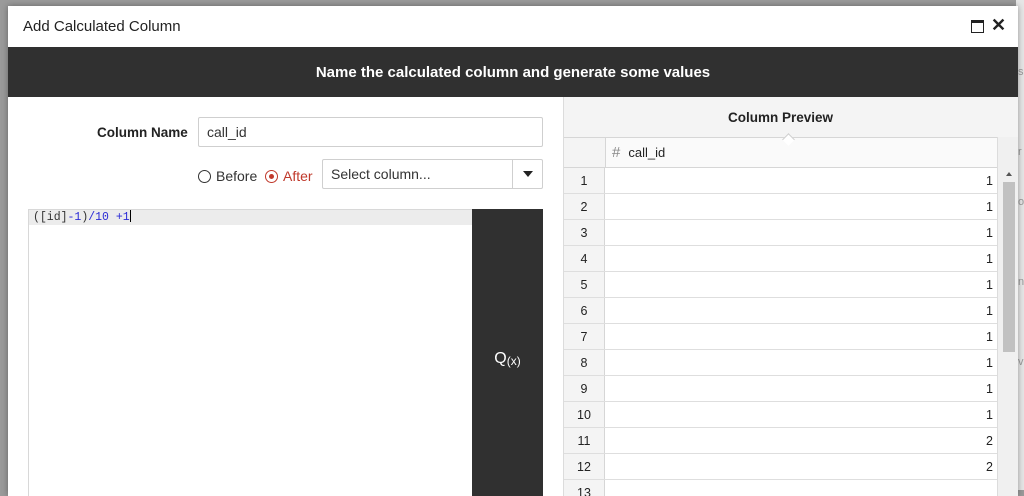  What do you see at coordinates (1021, 202) in the screenshot?
I see `background-fragment: o` at bounding box center [1021, 202].